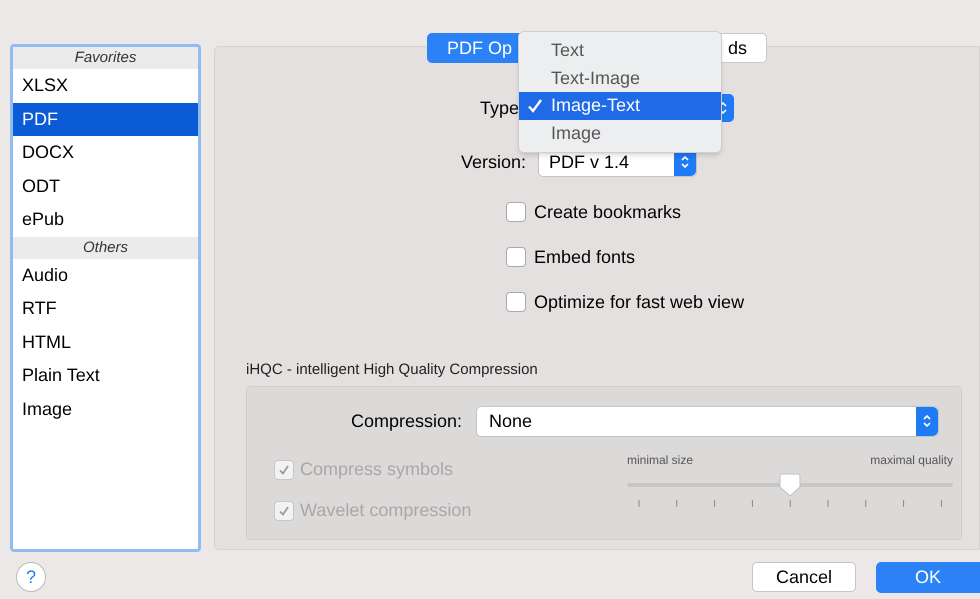 This screenshot has height=599, width=980. Describe the element at coordinates (105, 309) in the screenshot. I see `format-item: RTF` at that location.